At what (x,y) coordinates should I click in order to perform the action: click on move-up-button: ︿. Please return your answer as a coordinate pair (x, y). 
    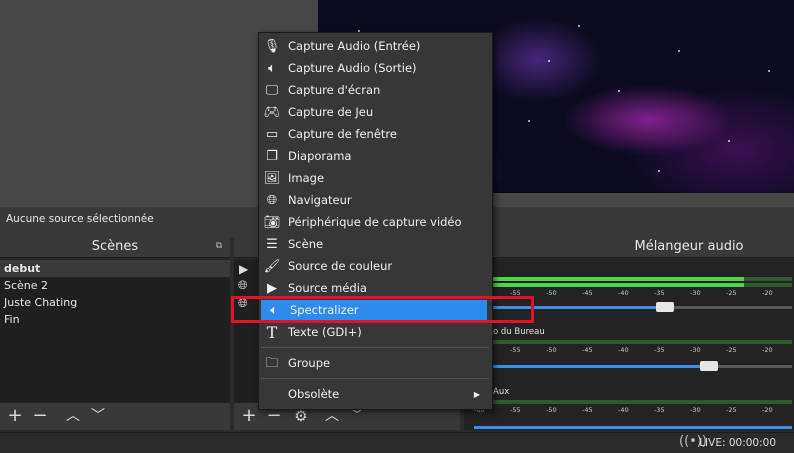
    Looking at the image, I should click on (73, 416).